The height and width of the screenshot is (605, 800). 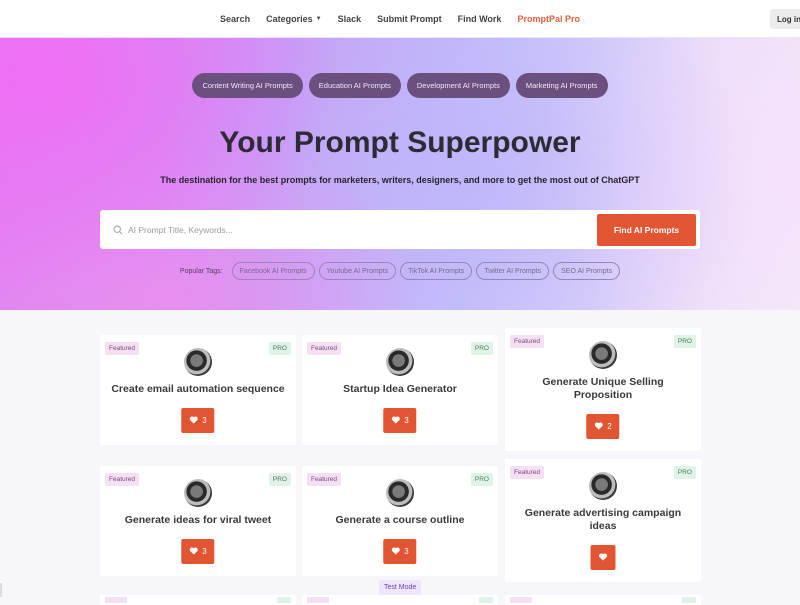 I want to click on tag-facebook: Facebook AI Prompts, so click(x=273, y=271).